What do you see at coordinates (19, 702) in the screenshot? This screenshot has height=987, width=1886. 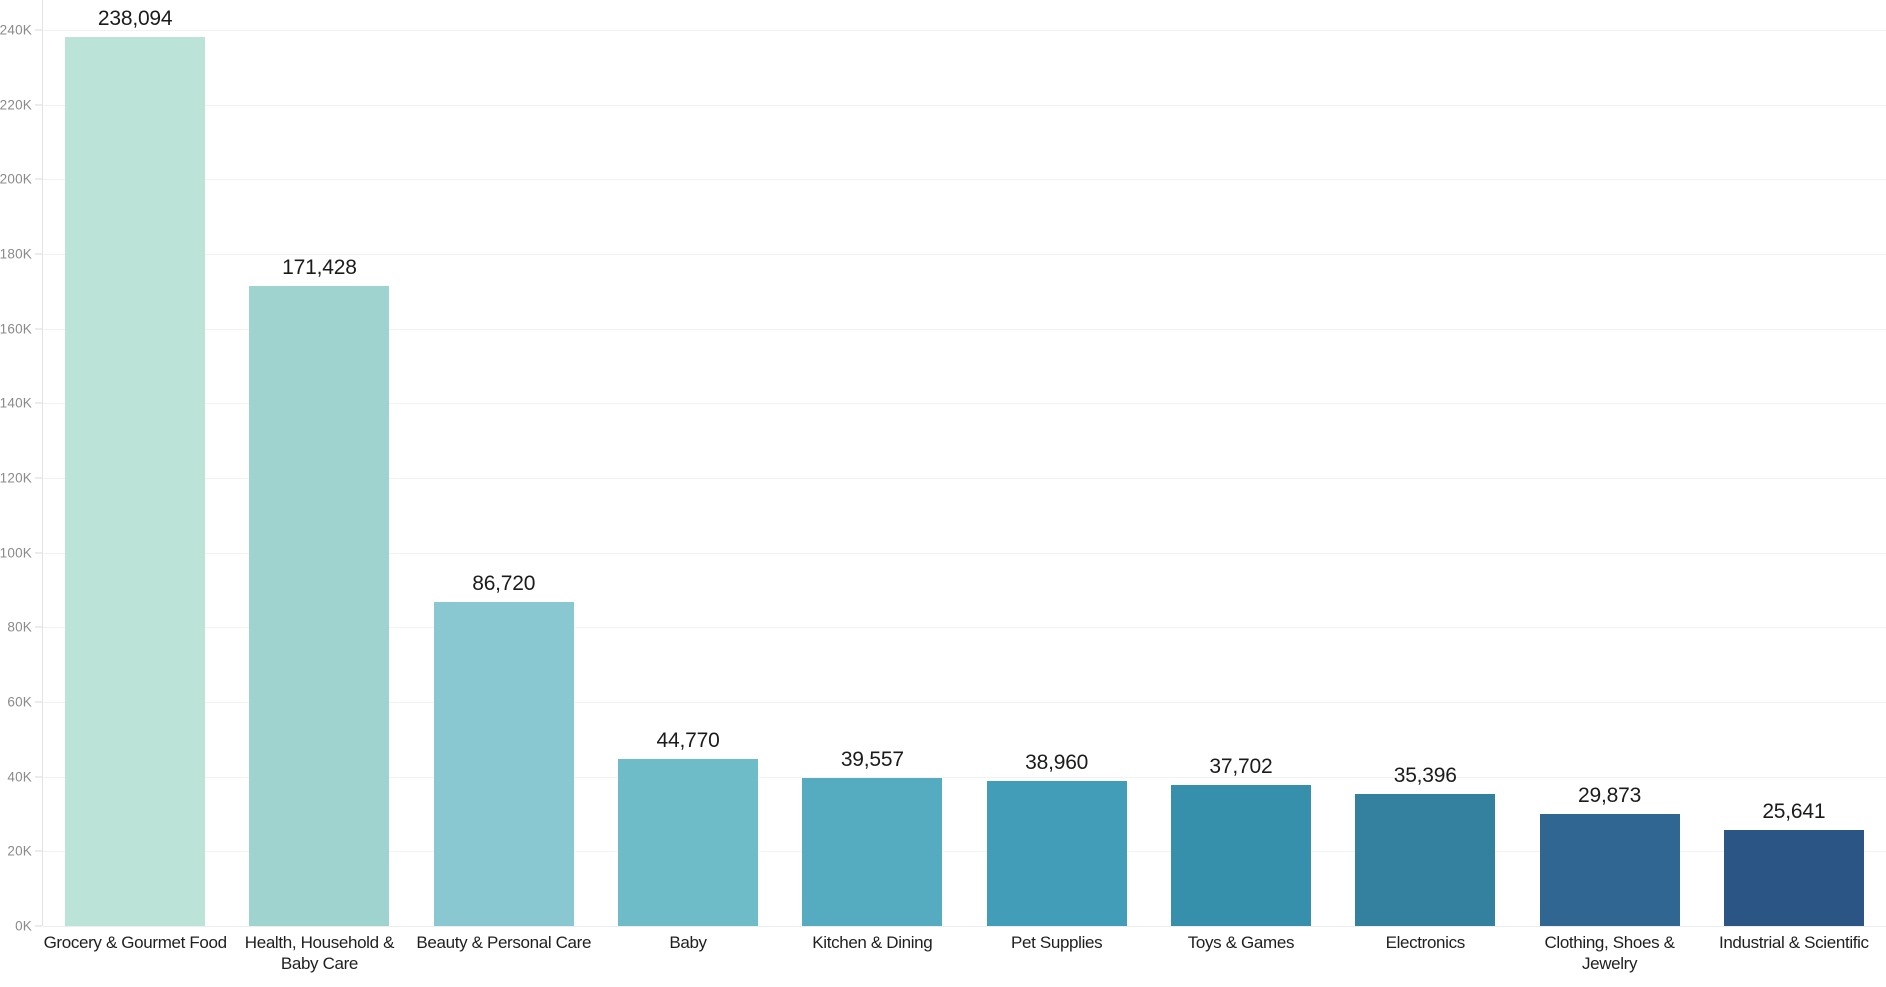 I see `y-axis-tick-label: 60K` at bounding box center [19, 702].